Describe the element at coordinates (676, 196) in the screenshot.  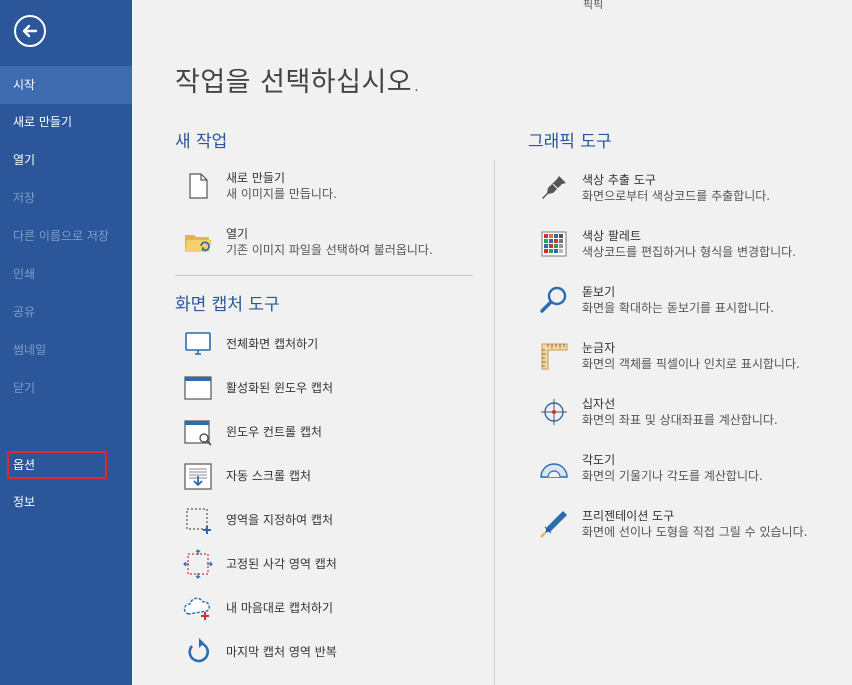
I see `item-desc: 화면으로부터 색상코드를 추출합니다.` at that location.